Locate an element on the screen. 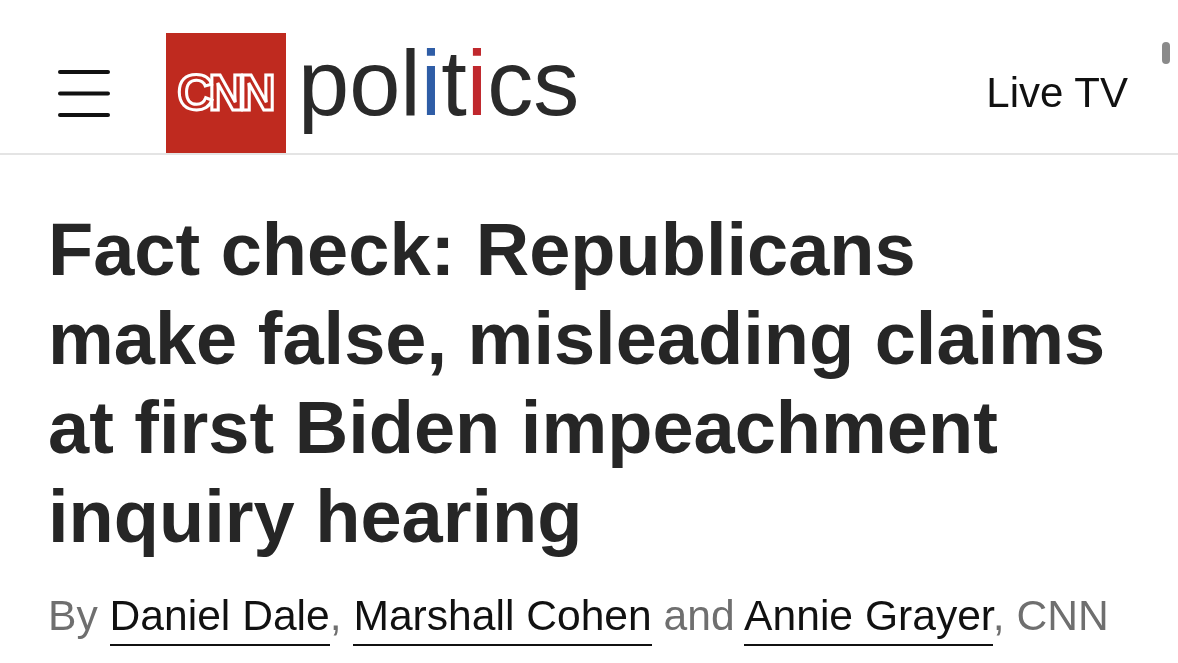  author-link: Daniel Dale is located at coordinates (219, 618).